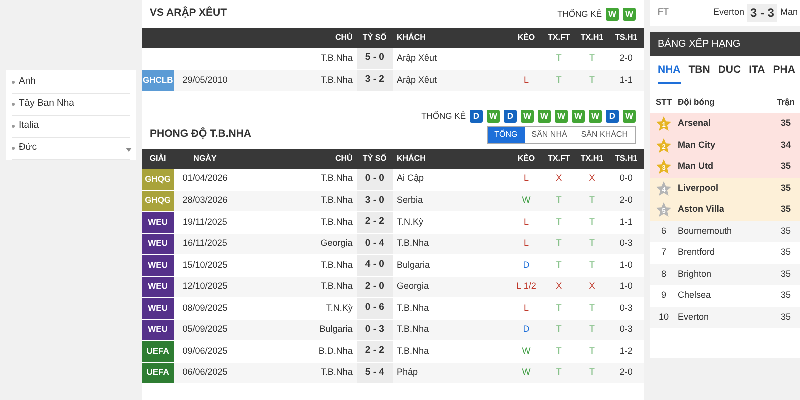  Describe the element at coordinates (296, 308) in the screenshot. I see `home-team: T.N.Kỳ` at that location.